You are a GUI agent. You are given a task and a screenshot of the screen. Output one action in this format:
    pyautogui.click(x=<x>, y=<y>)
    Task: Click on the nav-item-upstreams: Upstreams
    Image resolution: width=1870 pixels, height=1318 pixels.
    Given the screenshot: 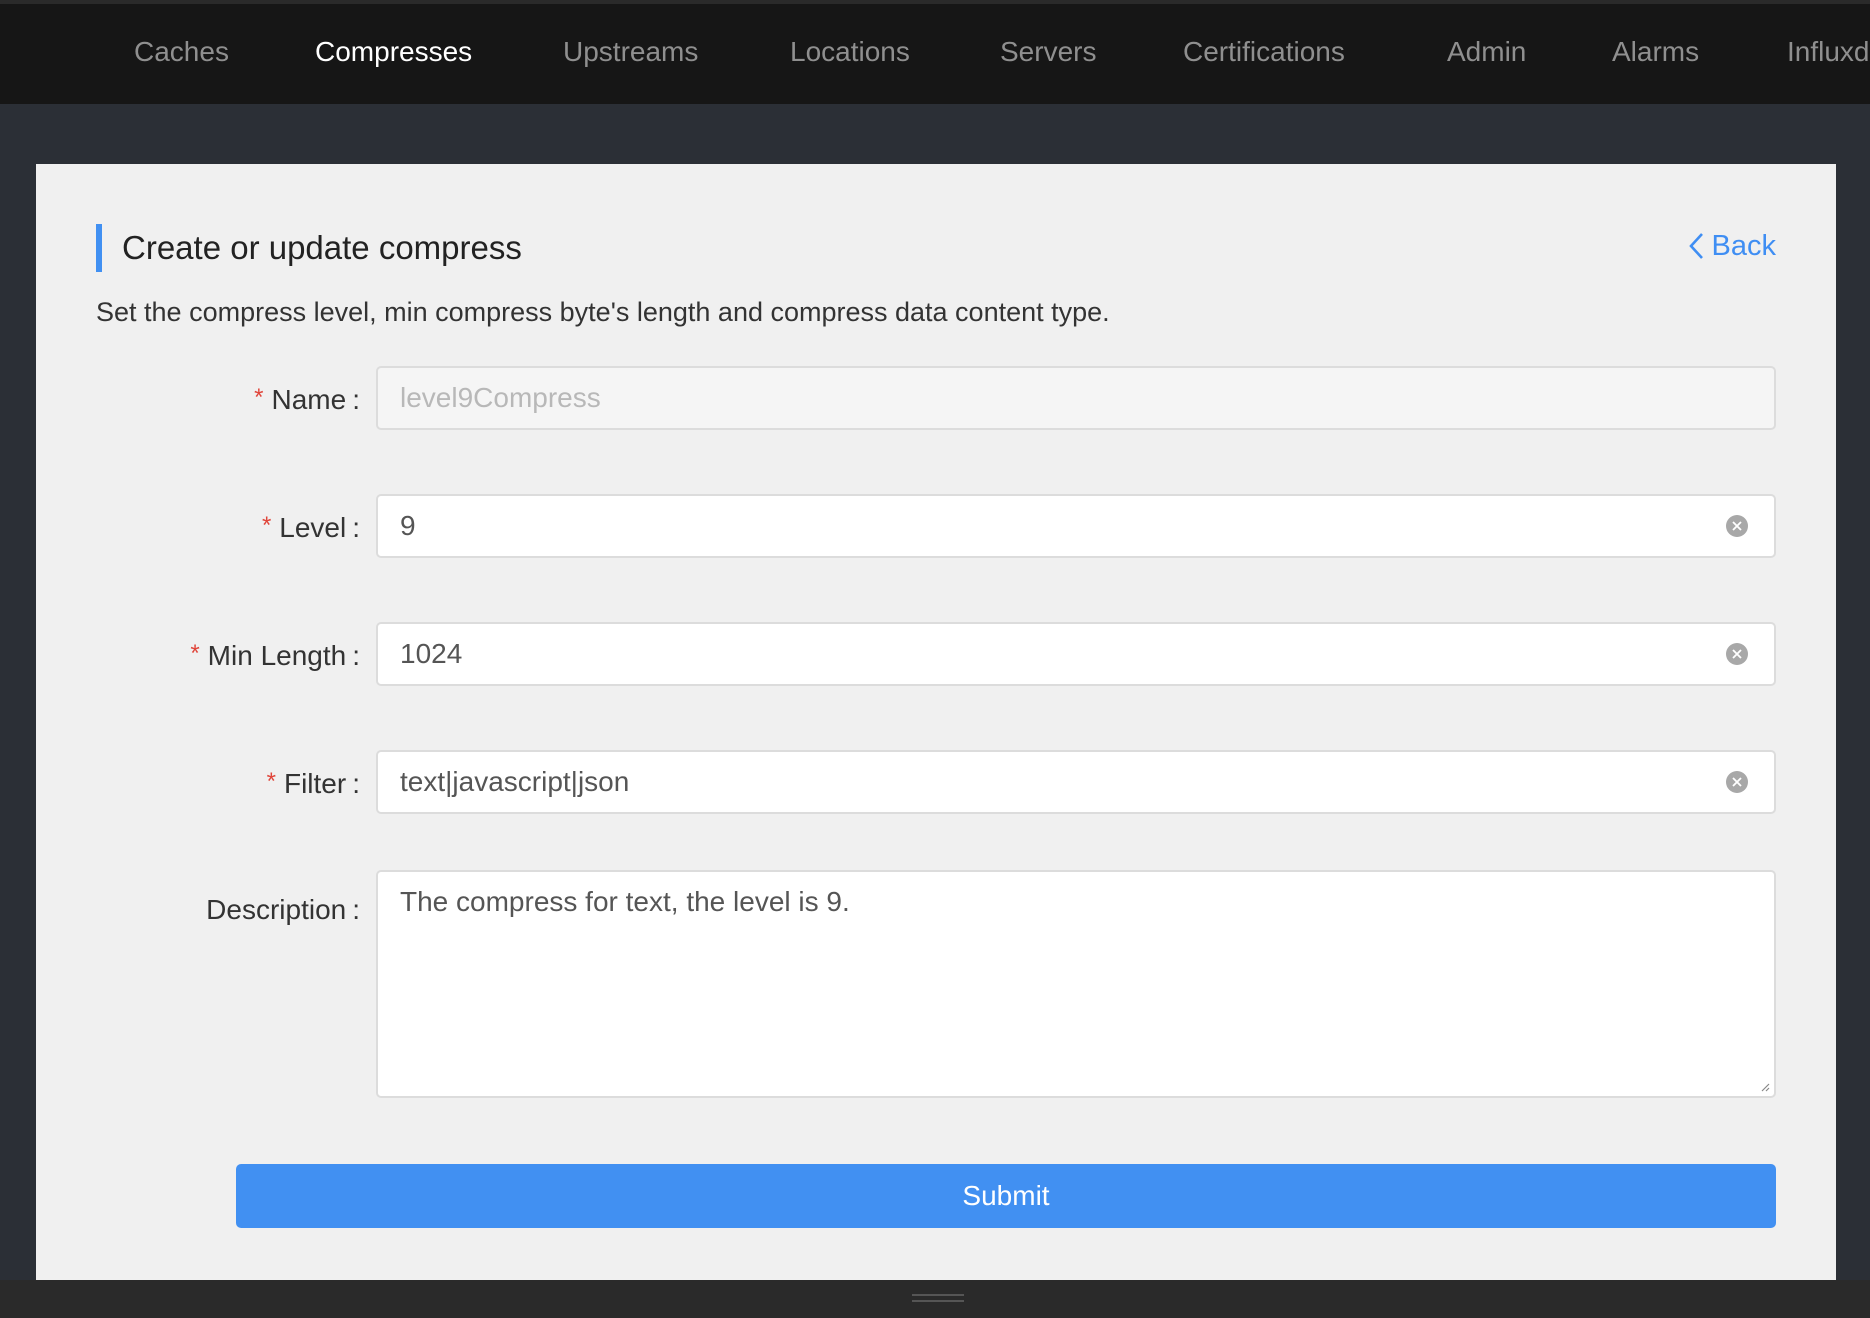 What is the action you would take?
    pyautogui.click(x=630, y=52)
    